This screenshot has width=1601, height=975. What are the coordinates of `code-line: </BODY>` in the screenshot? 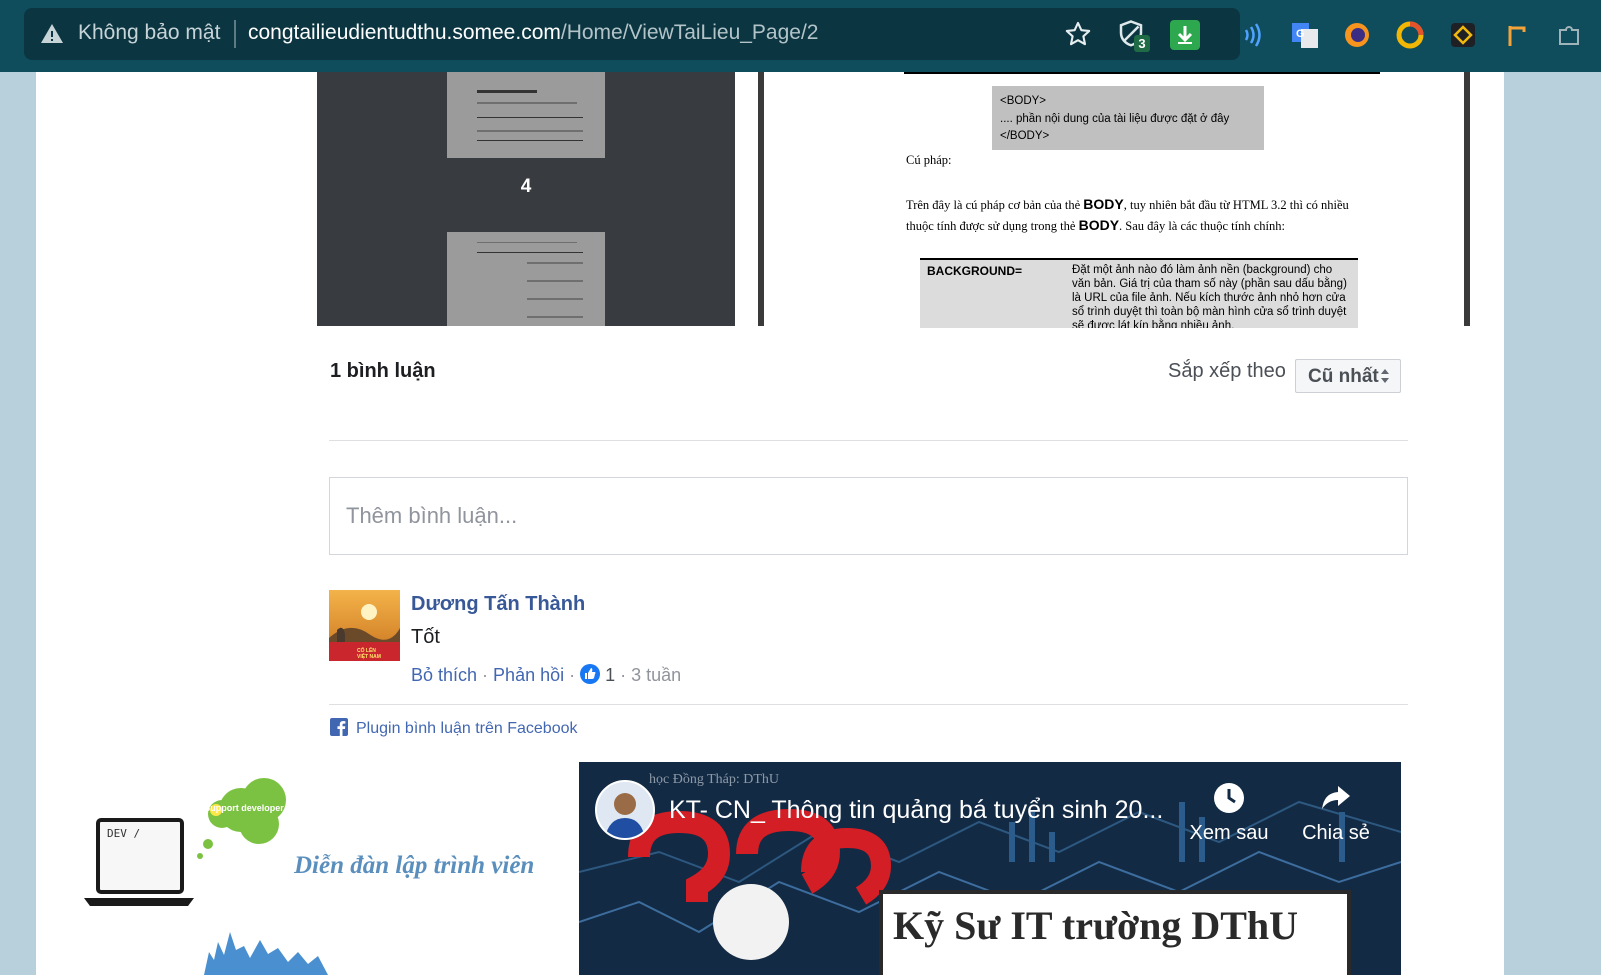 It's located at (1025, 136).